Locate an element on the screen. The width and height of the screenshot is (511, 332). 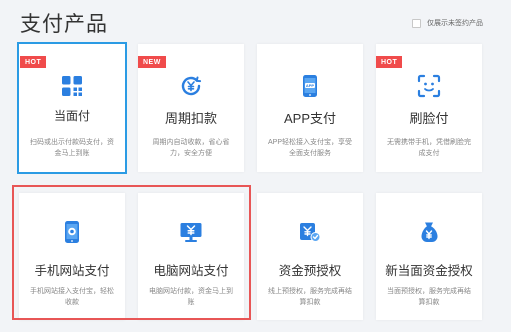
filter-label: 仅展示未签约产品 is located at coordinates (455, 23).